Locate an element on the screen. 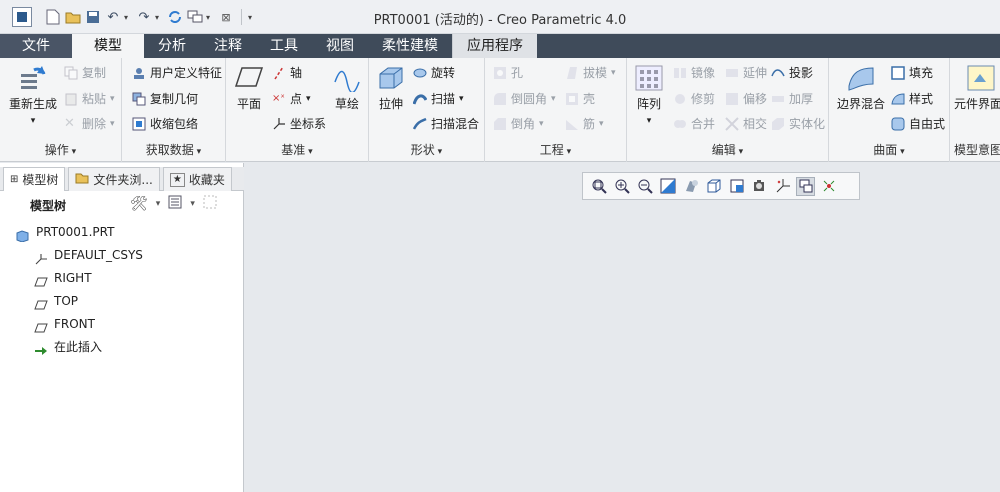 This screenshot has height=492, width=1000. offset-button: 偏移 is located at coordinates (746, 98).